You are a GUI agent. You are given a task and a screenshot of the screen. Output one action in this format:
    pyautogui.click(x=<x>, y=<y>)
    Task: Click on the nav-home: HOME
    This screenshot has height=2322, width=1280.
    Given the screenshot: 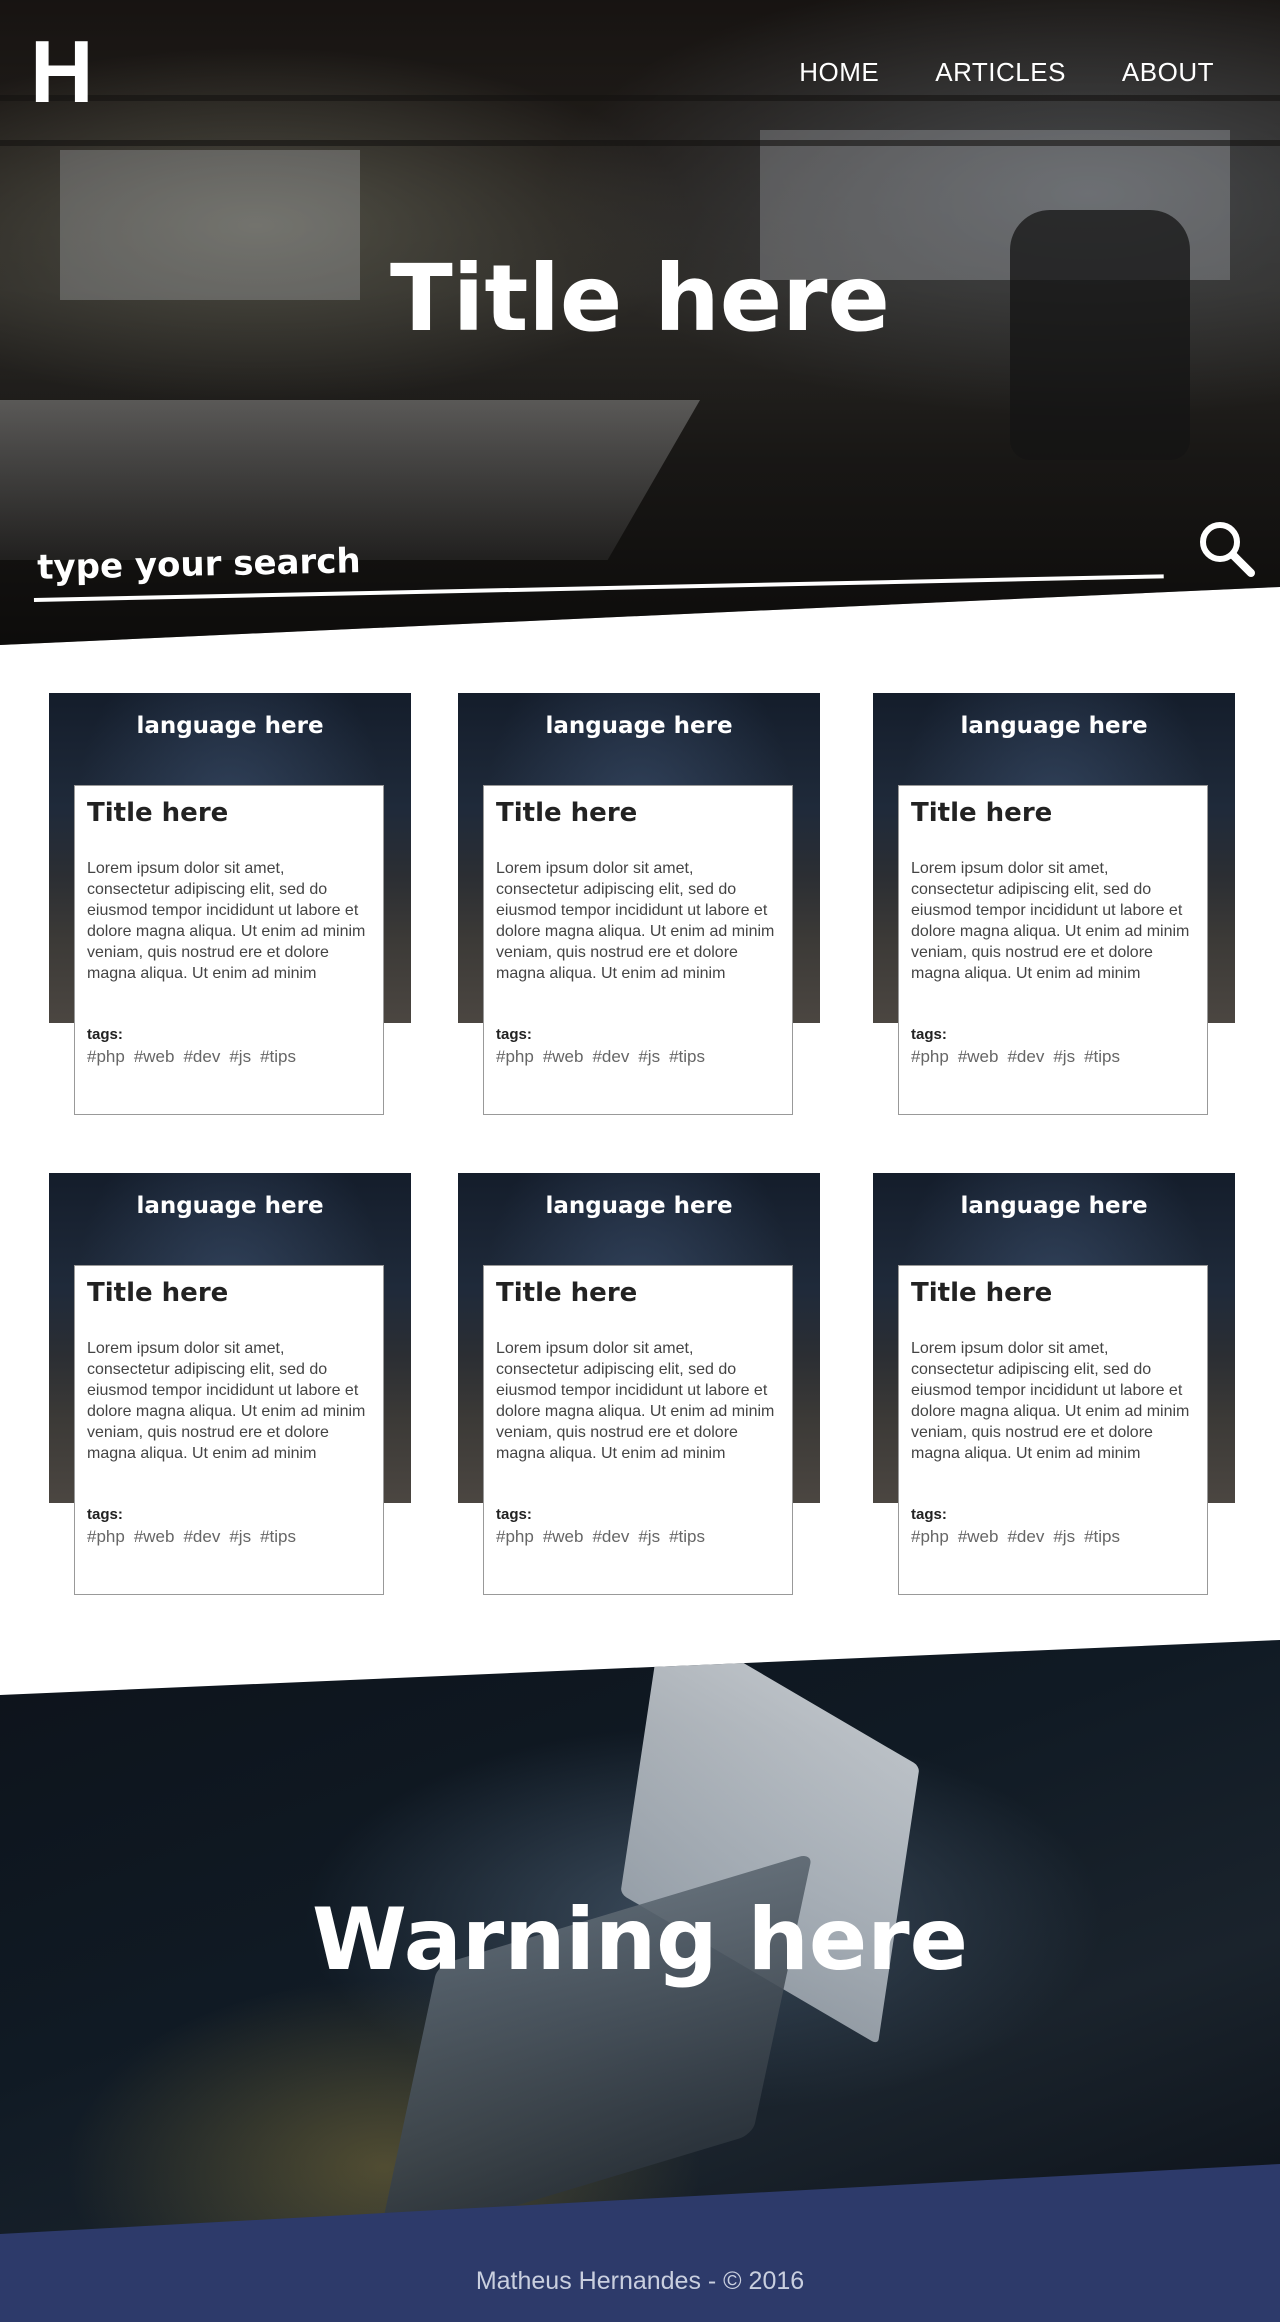 What is the action you would take?
    pyautogui.click(x=839, y=72)
    